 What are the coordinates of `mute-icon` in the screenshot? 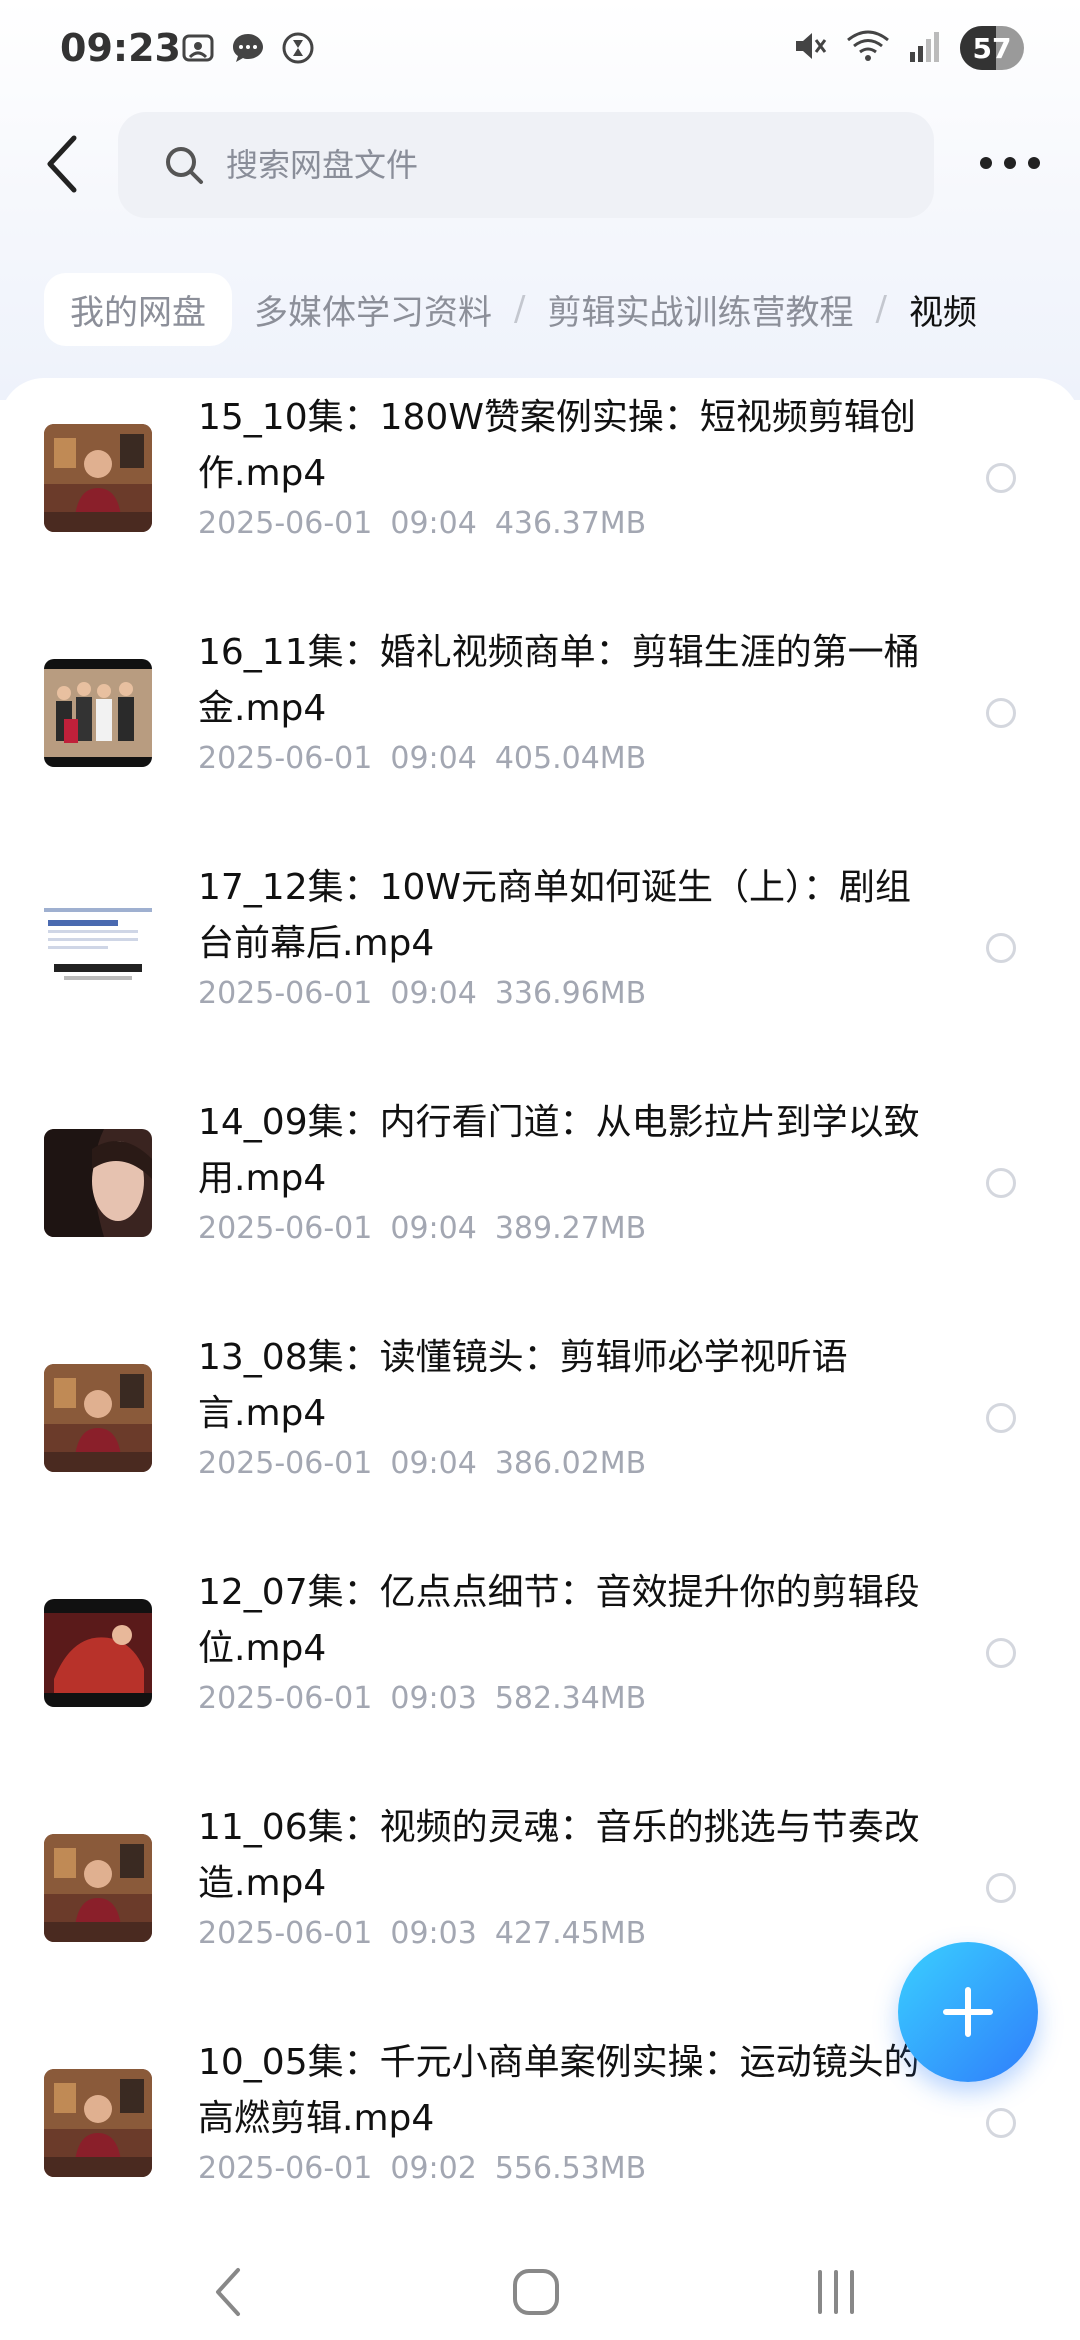 It's located at (810, 48).